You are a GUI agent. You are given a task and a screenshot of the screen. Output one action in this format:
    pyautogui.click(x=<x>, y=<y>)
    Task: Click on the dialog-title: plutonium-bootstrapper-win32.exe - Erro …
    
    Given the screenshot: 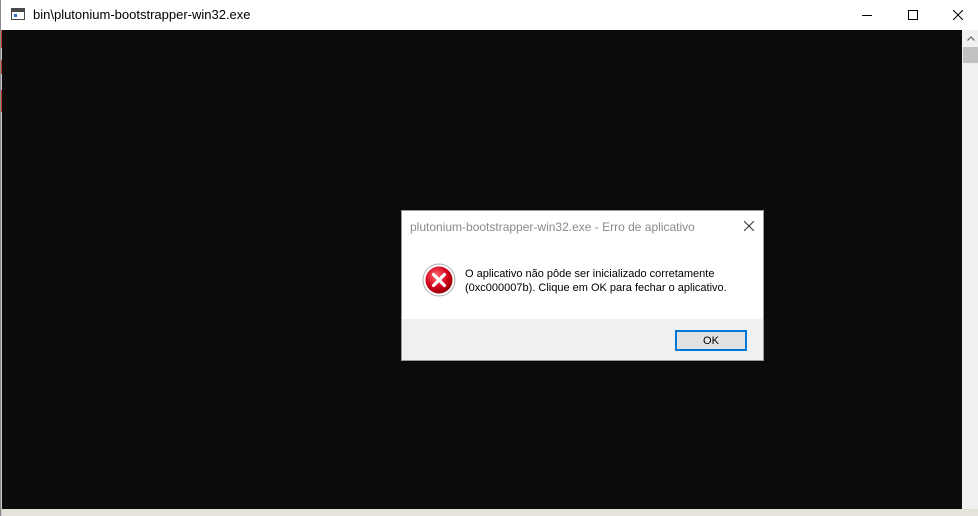 What is the action you would take?
    pyautogui.click(x=552, y=227)
    